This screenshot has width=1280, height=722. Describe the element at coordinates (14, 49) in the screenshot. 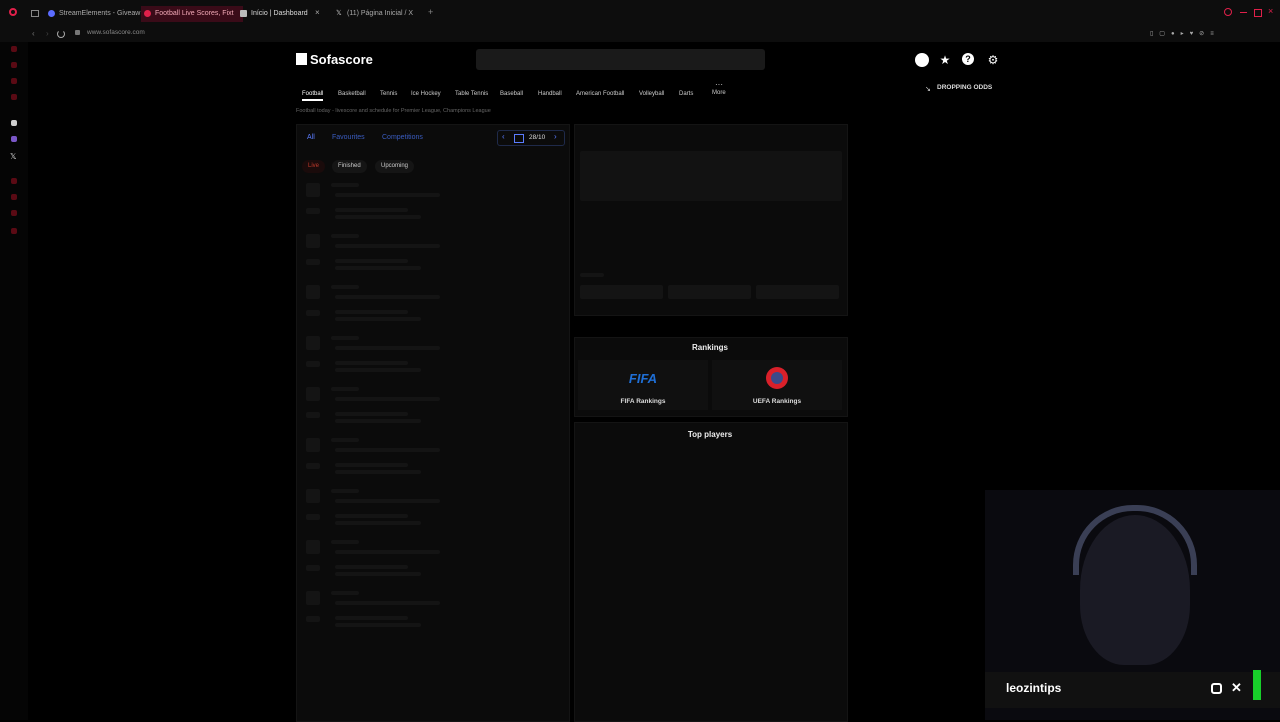

I see `sidebar-aria-icon` at that location.